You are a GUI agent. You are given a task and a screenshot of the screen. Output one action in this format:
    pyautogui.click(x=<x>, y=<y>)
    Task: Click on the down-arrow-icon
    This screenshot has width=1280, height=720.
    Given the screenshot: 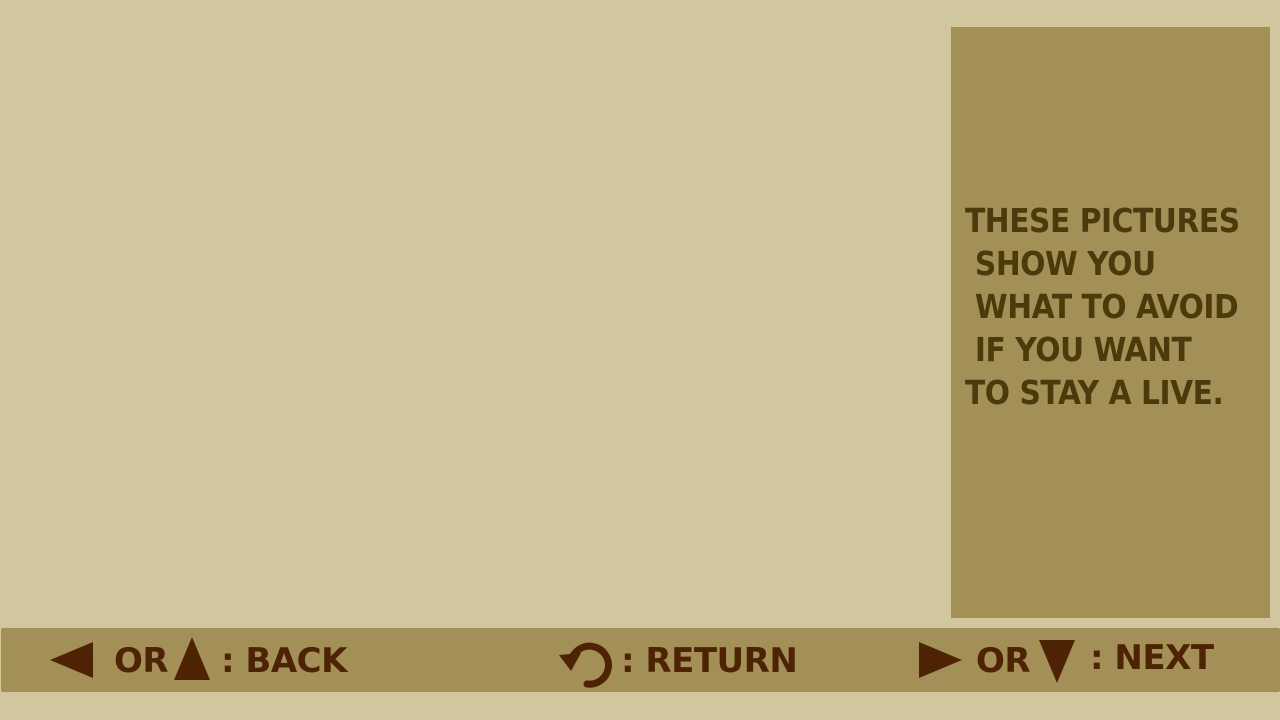 What is the action you would take?
    pyautogui.click(x=1057, y=661)
    